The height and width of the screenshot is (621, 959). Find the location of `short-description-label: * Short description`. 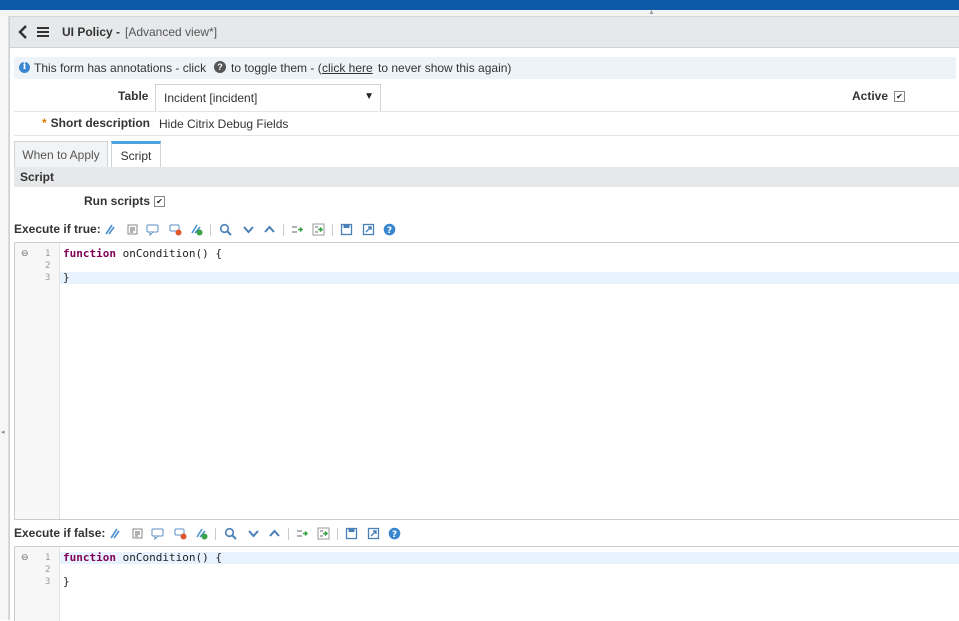

short-description-label: * Short description is located at coordinates (96, 123).